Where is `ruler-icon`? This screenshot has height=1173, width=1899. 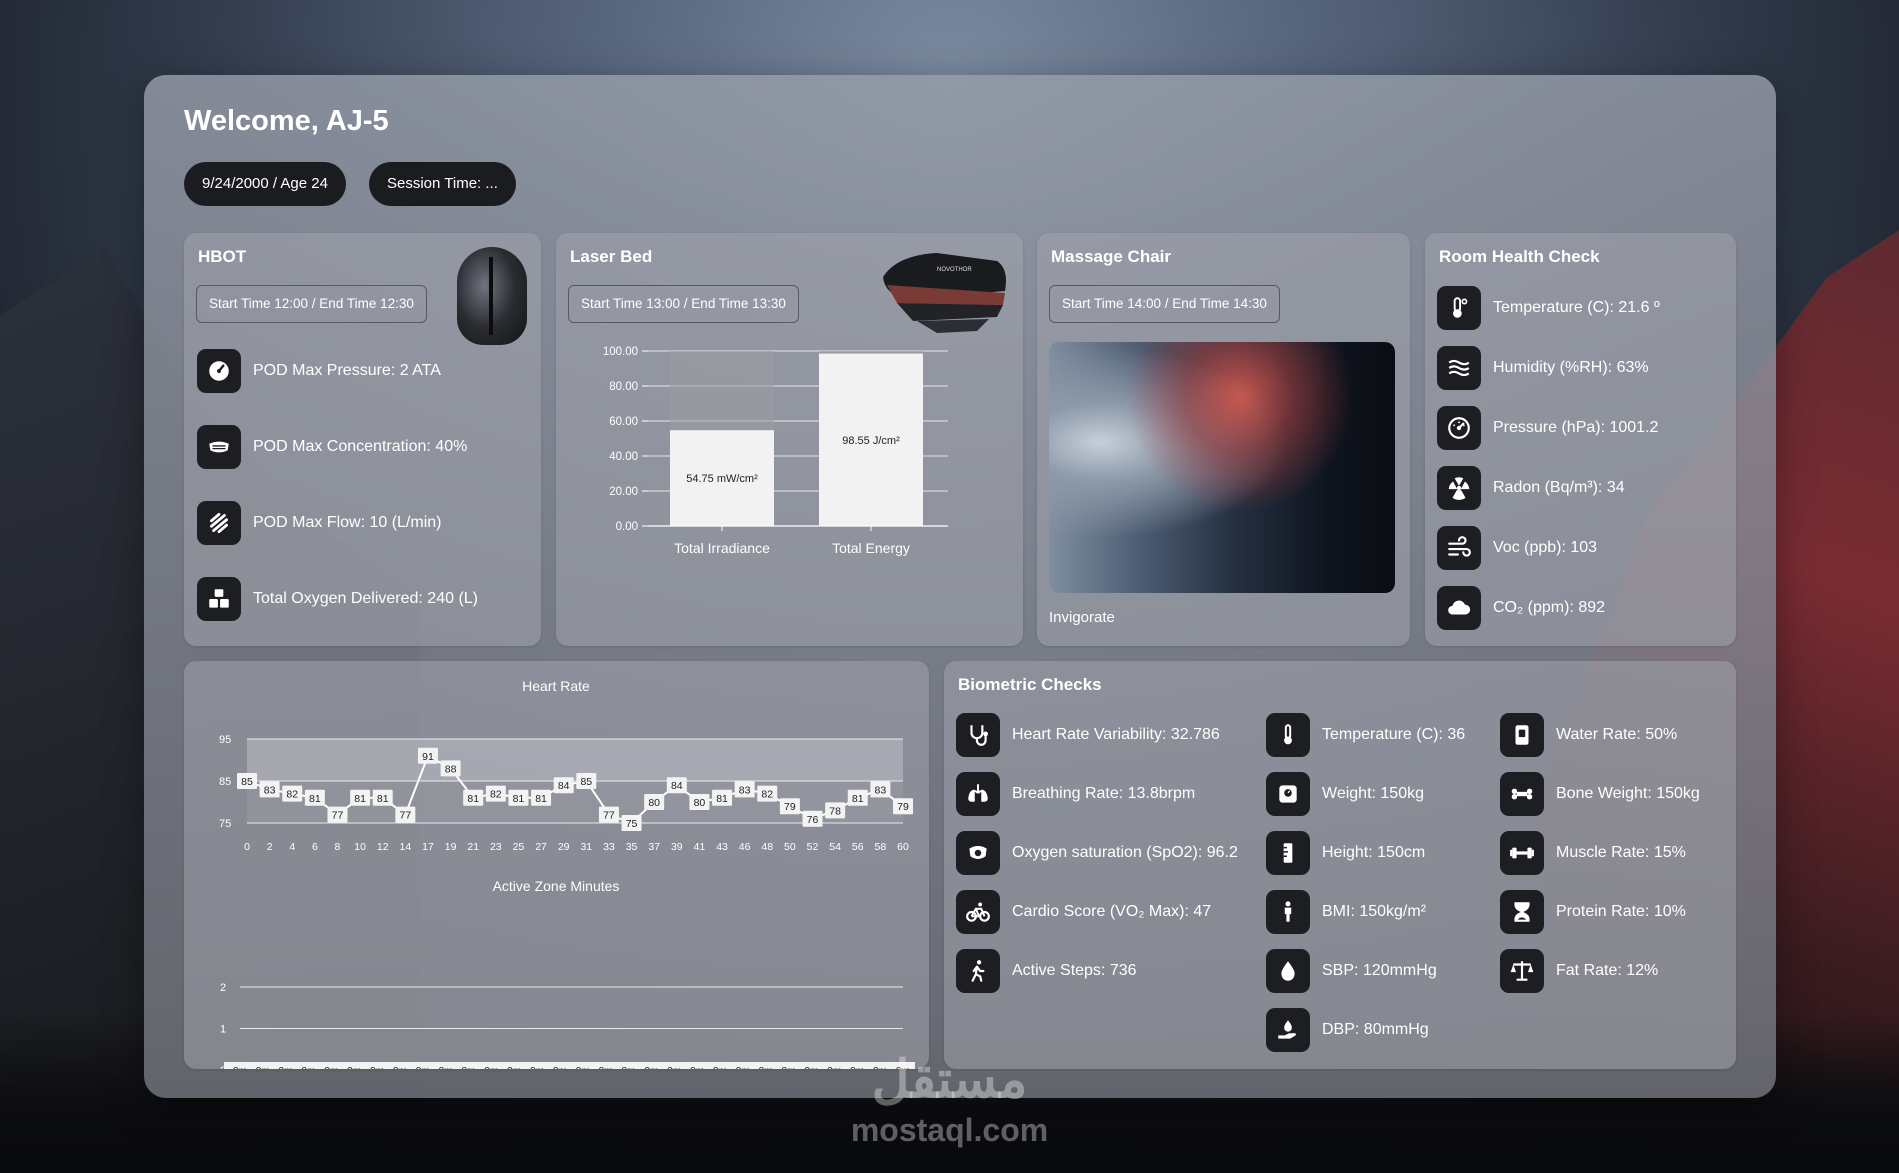
ruler-icon is located at coordinates (1288, 853).